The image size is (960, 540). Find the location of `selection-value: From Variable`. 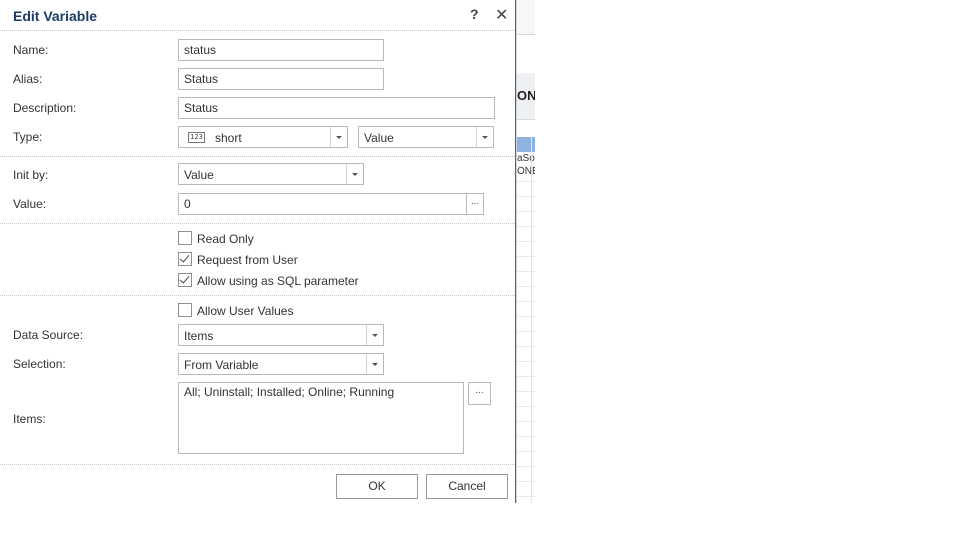

selection-value: From Variable is located at coordinates (221, 365).